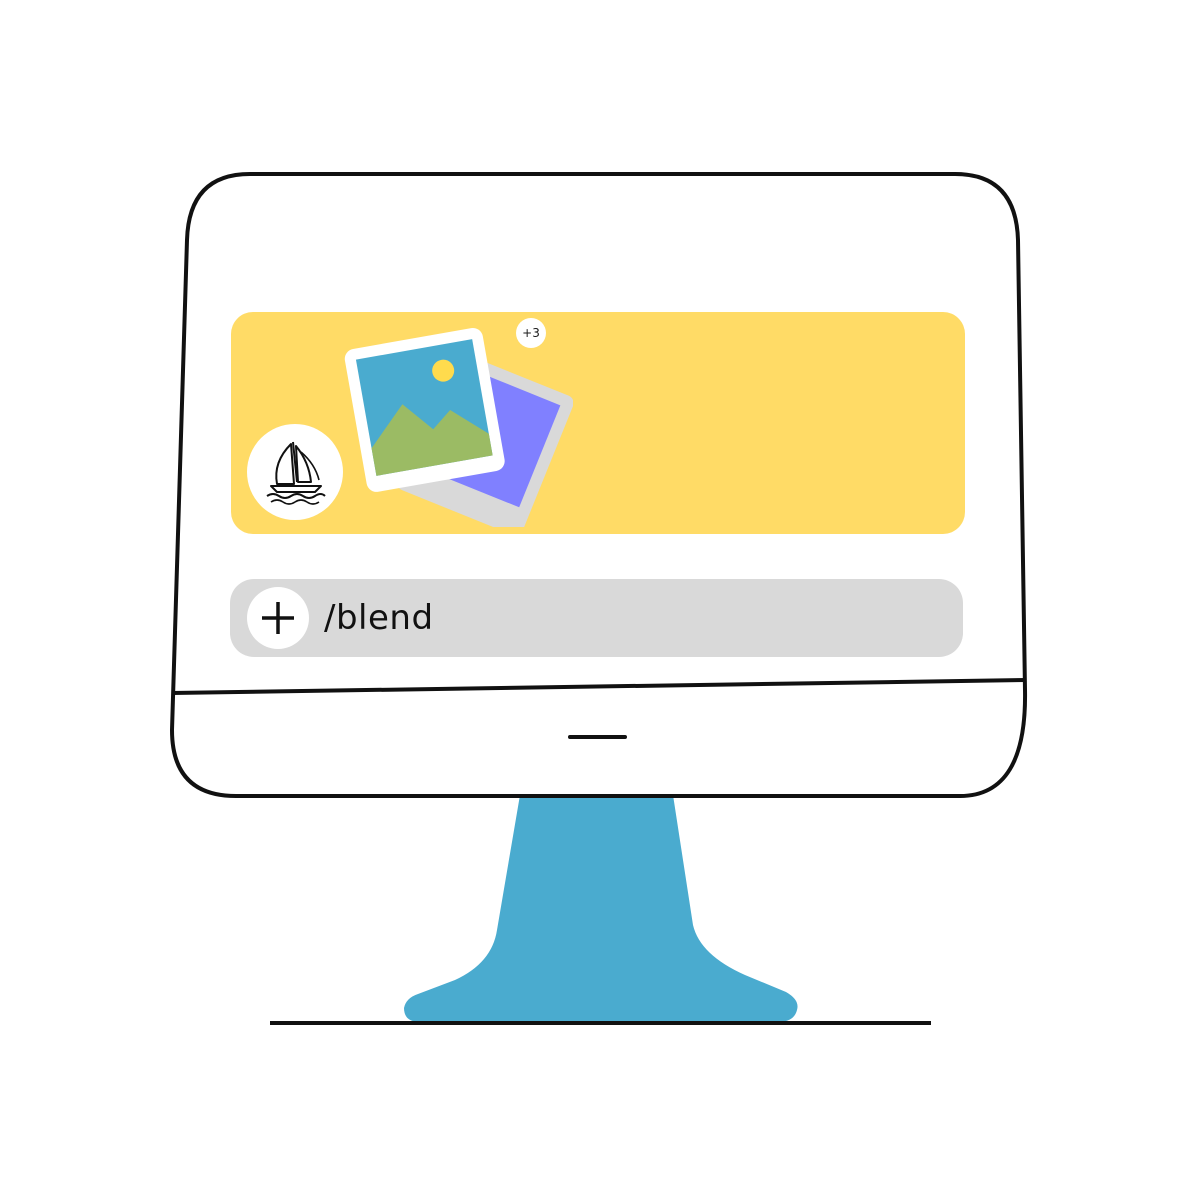 The width and height of the screenshot is (1200, 1200). Describe the element at coordinates (596, 618) in the screenshot. I see `command-input: /blend` at that location.